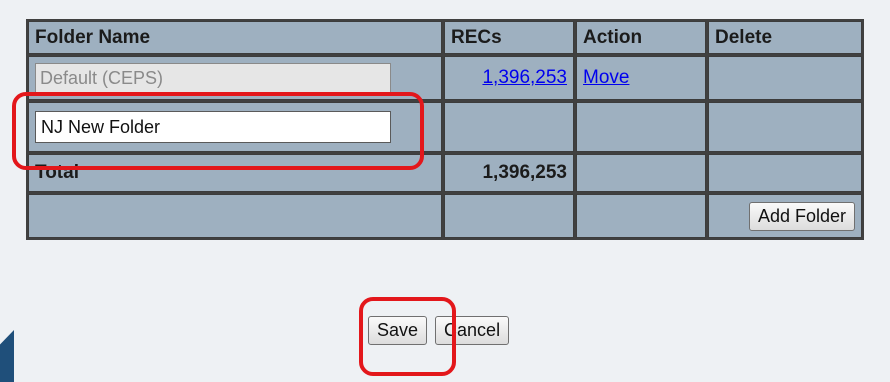  What do you see at coordinates (606, 77) in the screenshot?
I see `move-link: Move` at bounding box center [606, 77].